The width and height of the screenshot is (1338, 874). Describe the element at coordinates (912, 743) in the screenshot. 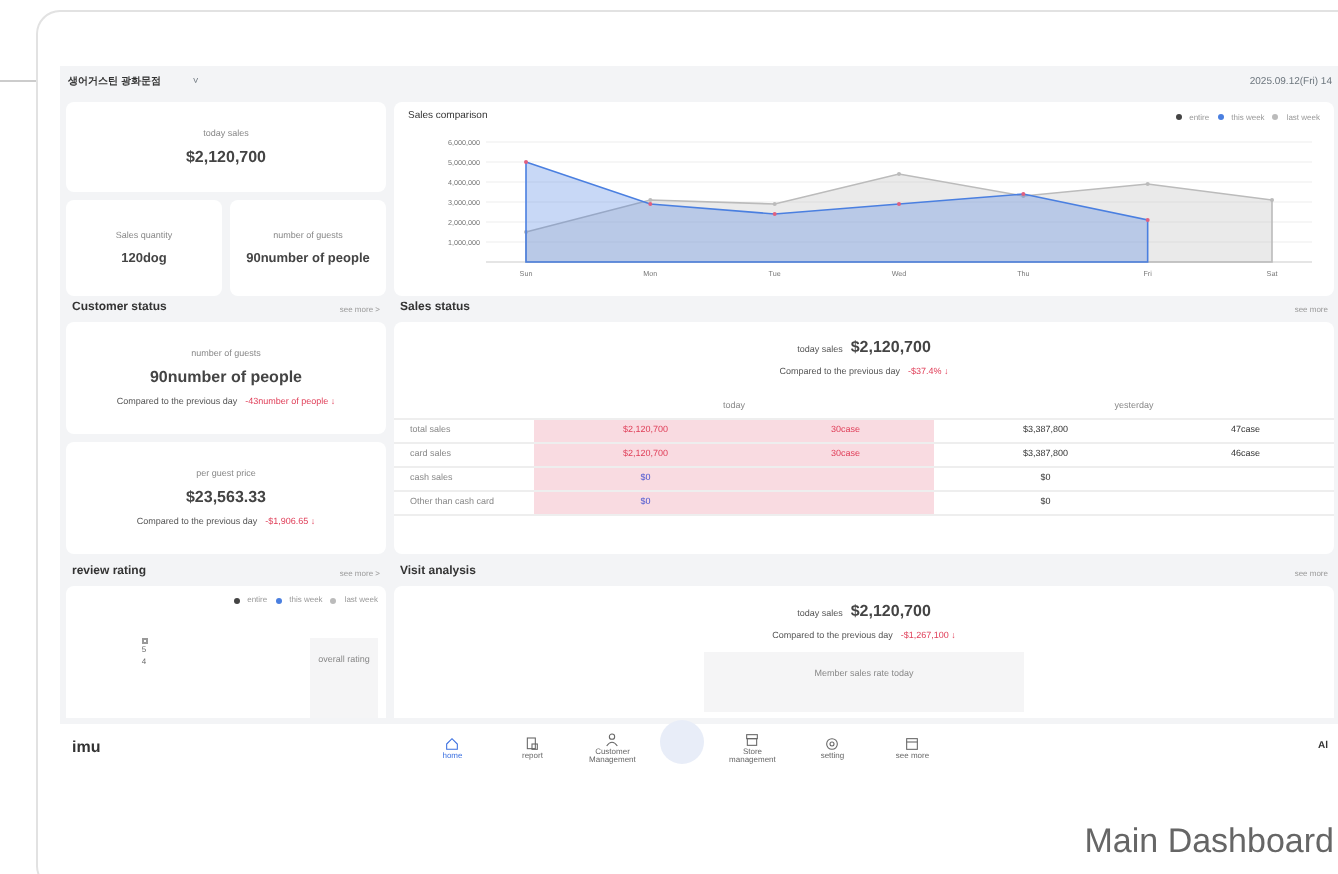

I see `calendar-icon` at that location.